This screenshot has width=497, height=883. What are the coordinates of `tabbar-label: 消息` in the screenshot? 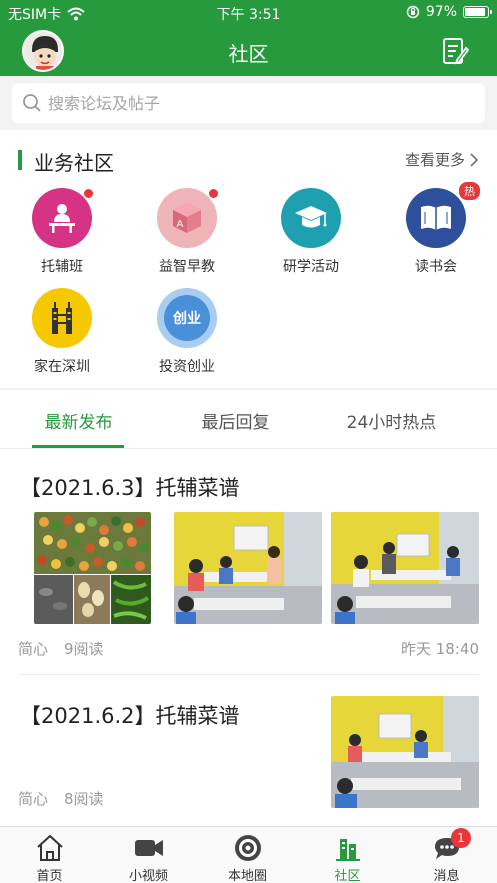 It's located at (446, 876).